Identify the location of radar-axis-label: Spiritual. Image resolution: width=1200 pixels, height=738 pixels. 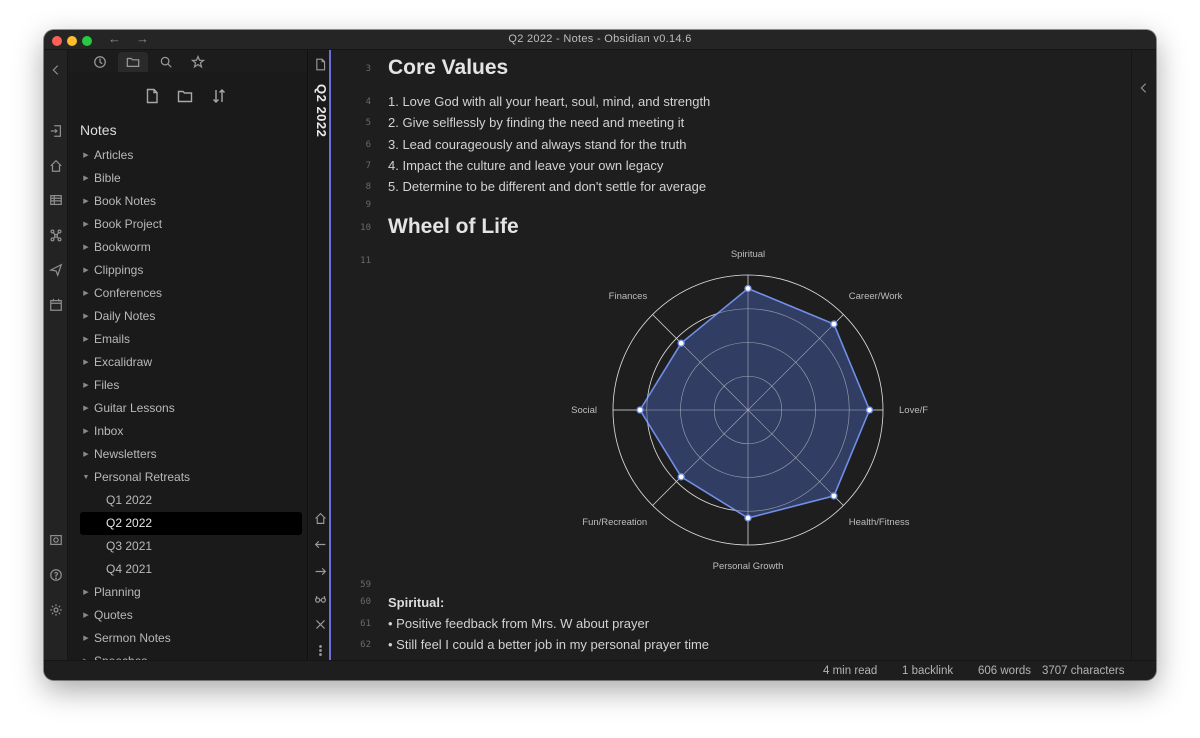
(748, 255).